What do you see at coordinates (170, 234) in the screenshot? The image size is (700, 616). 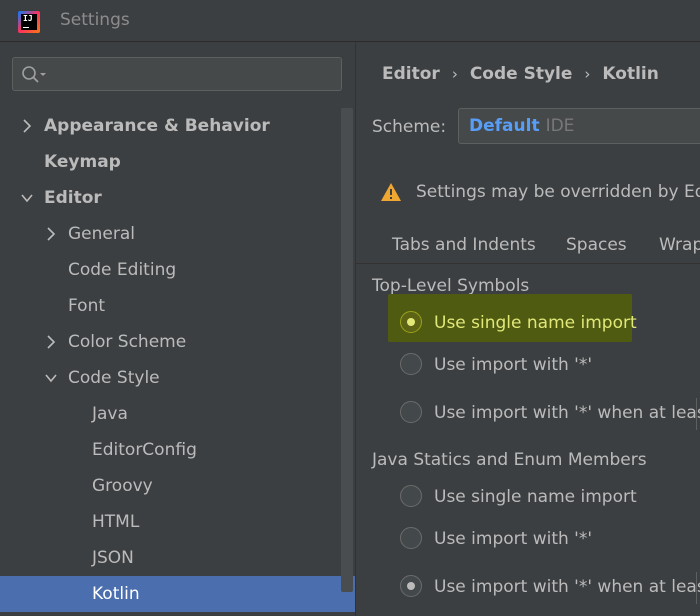 I see `sidebar-item-general: General` at bounding box center [170, 234].